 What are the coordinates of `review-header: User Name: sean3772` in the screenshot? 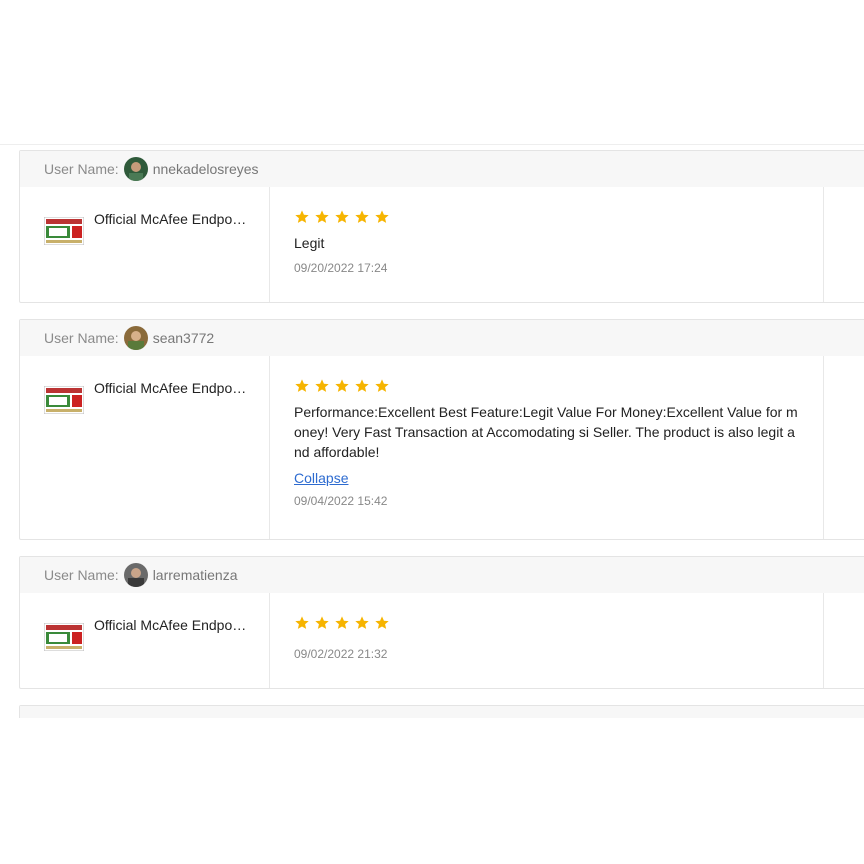 It's located at (442, 338).